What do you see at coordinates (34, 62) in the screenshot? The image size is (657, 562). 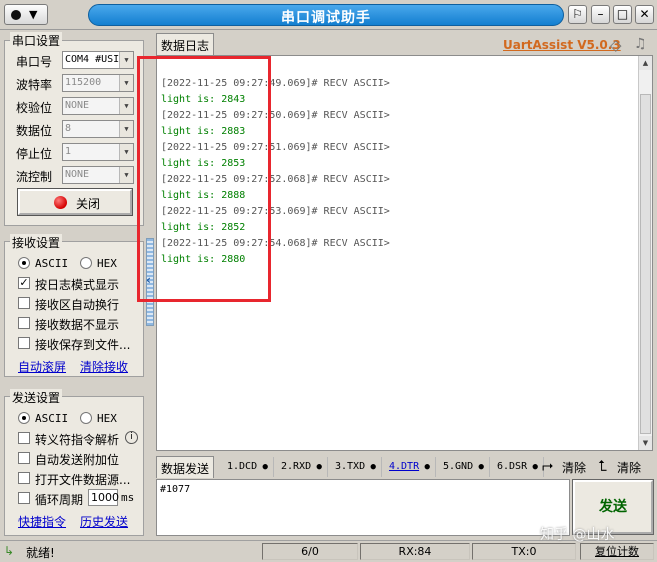 I see `port-label: 串口号` at bounding box center [34, 62].